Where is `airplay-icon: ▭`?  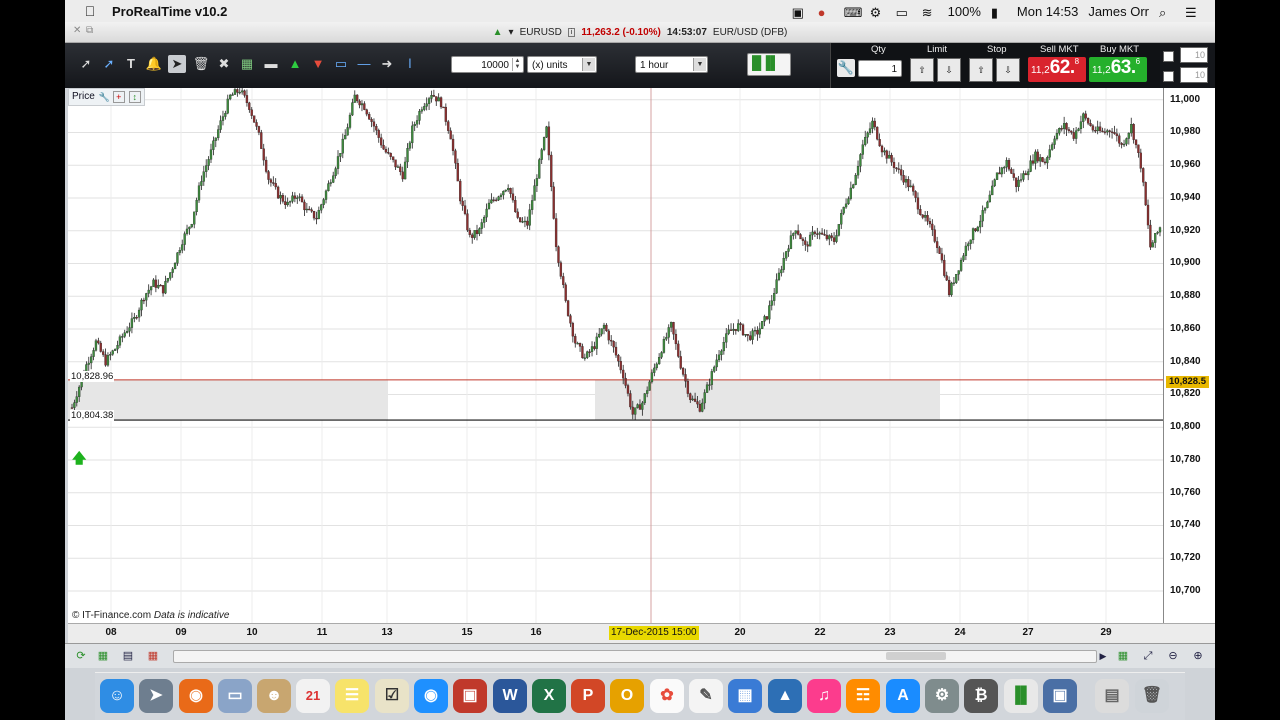
airplay-icon: ▭ is located at coordinates (904, 12).